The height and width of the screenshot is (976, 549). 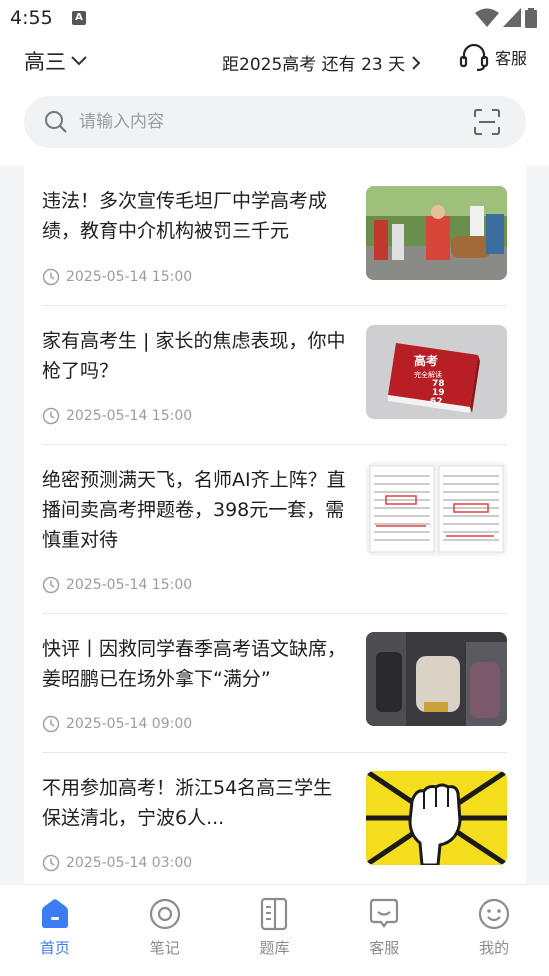 I want to click on status-bar: 4:55 A, so click(x=274, y=19).